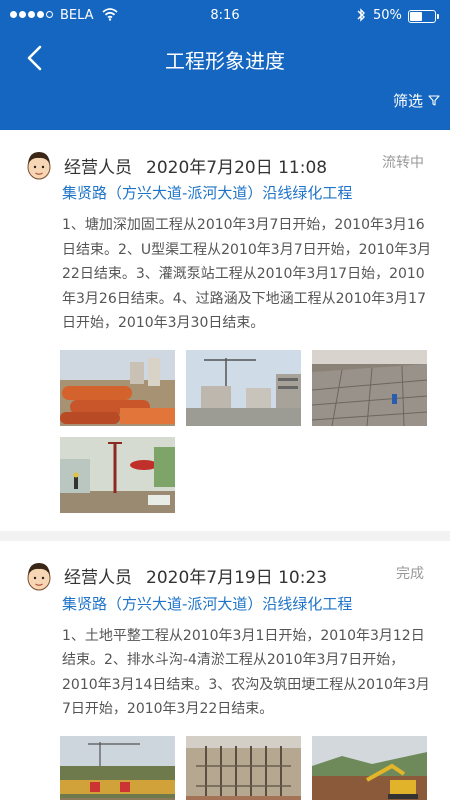  What do you see at coordinates (361, 17) in the screenshot?
I see `bluetooth-icon` at bounding box center [361, 17].